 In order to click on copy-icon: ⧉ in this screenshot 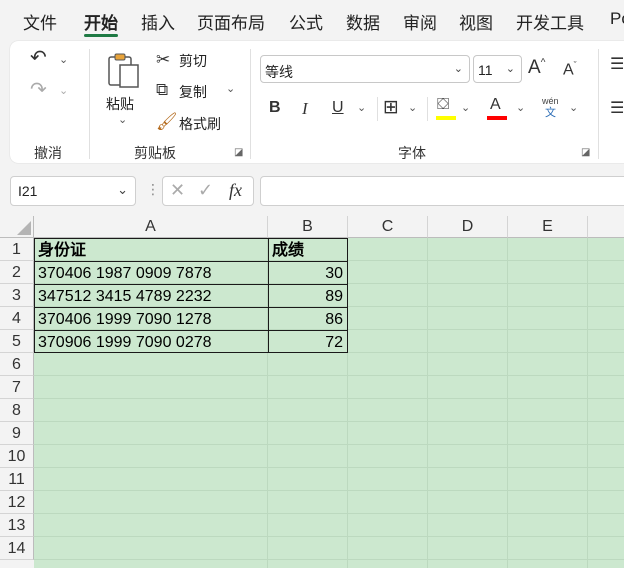, I will do `click(162, 89)`.